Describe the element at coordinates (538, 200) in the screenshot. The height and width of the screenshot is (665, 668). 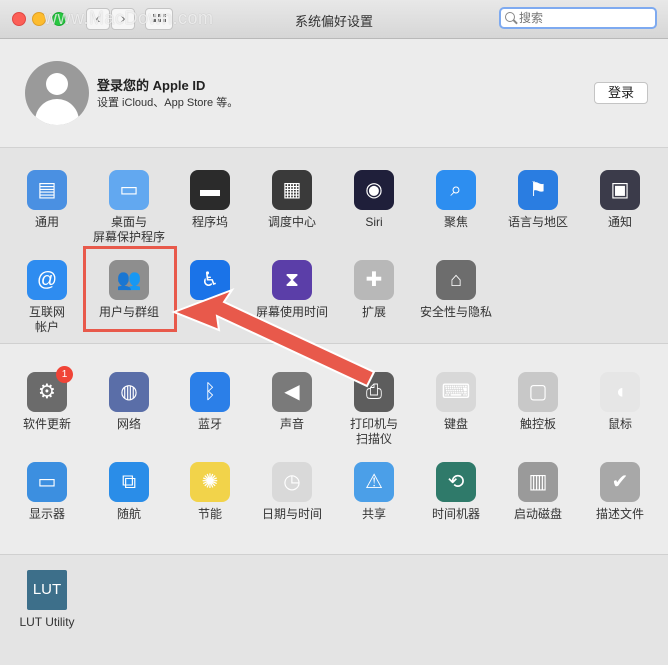
I see `pref-pane-language: ⚑ 语言与地区` at that location.